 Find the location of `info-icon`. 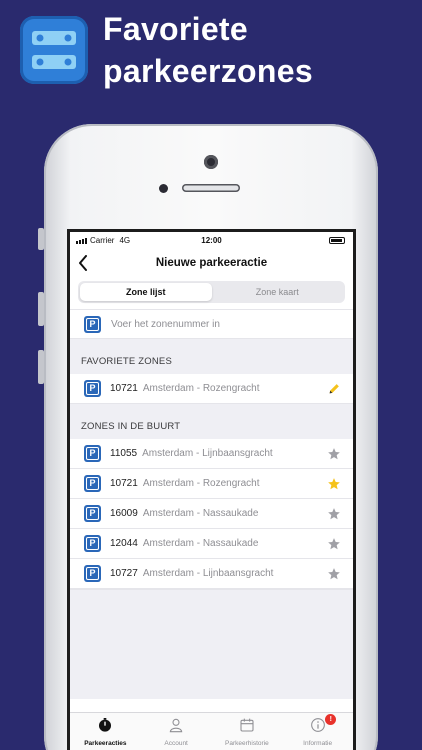

info-icon is located at coordinates (318, 727).